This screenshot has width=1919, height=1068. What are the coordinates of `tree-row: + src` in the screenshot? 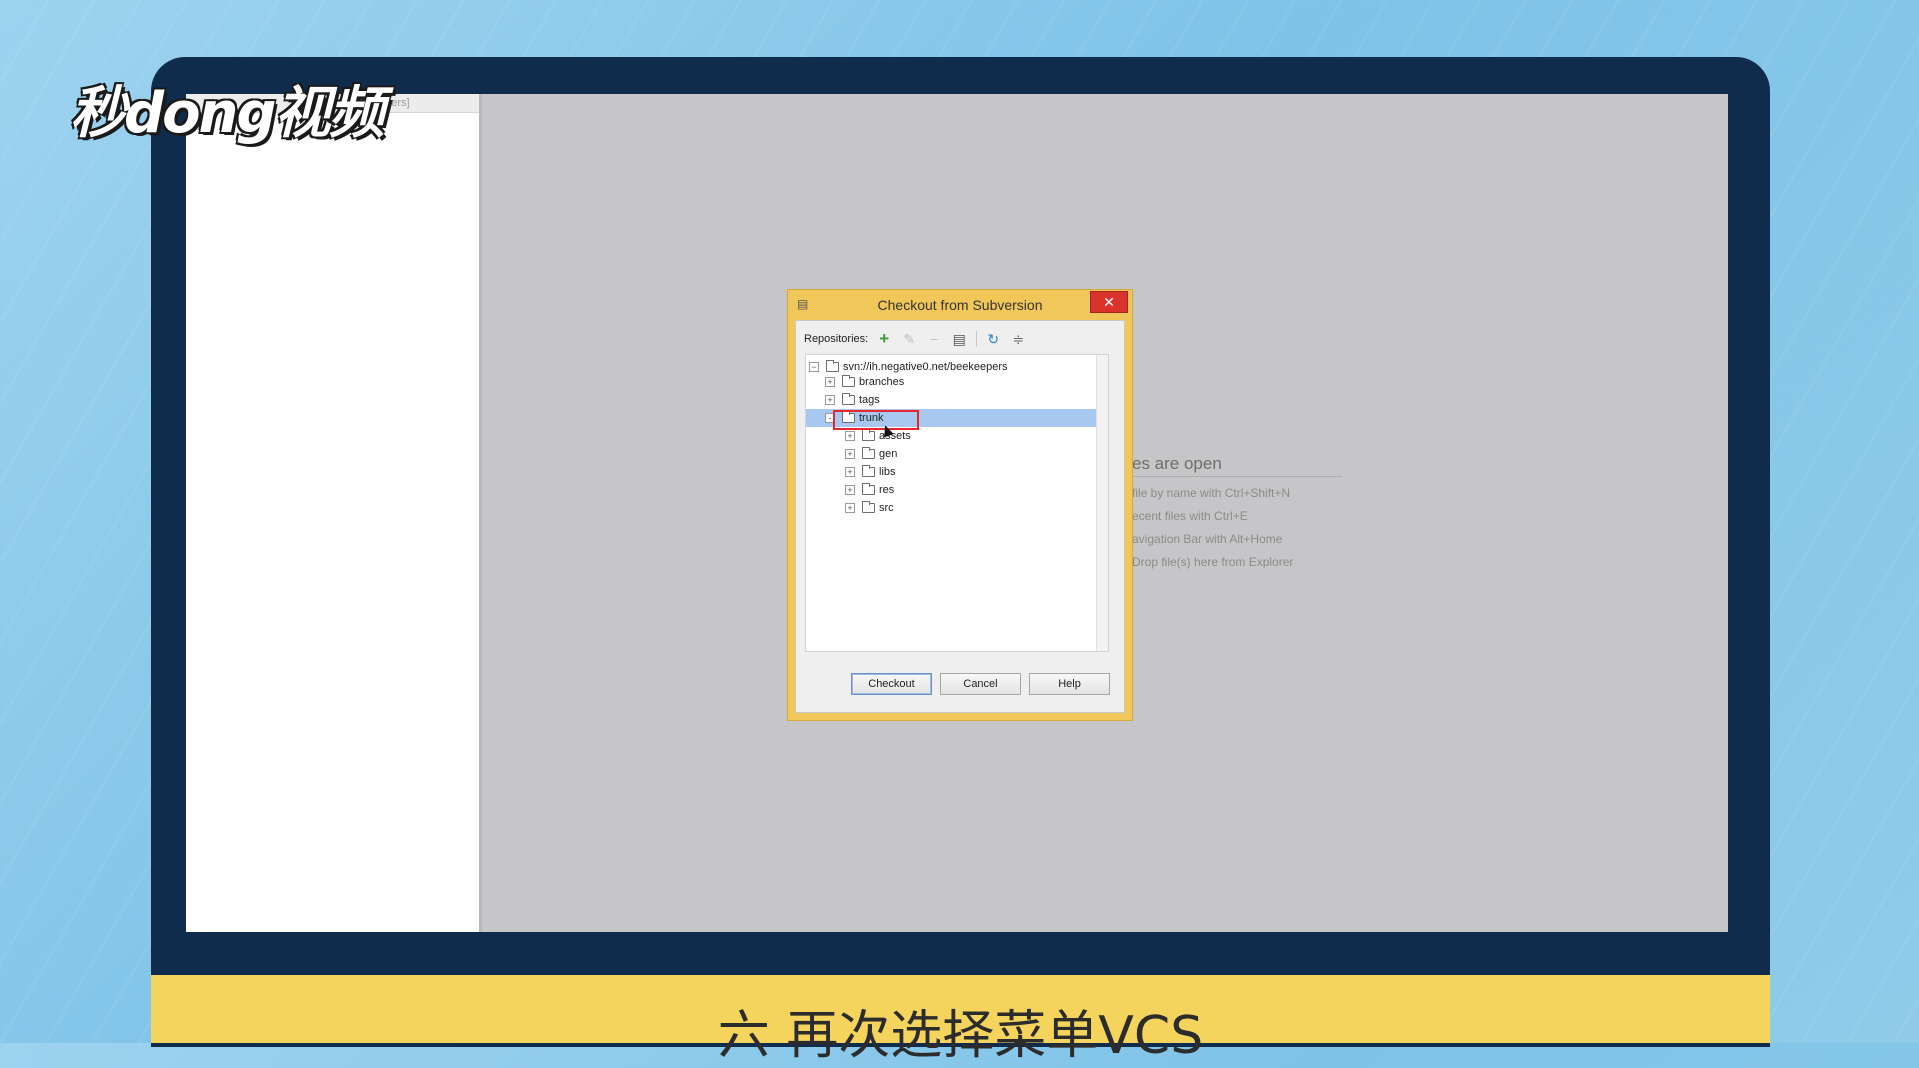 It's located at (951, 508).